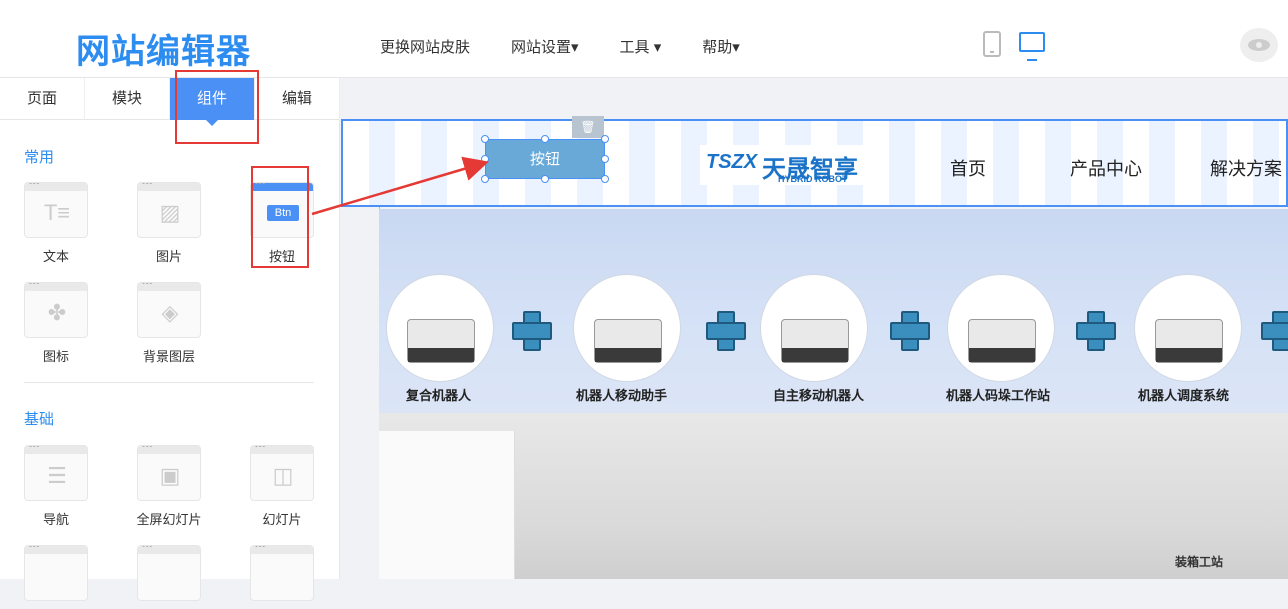 The width and height of the screenshot is (1288, 609). I want to click on product-label: 复合机器人, so click(439, 395).